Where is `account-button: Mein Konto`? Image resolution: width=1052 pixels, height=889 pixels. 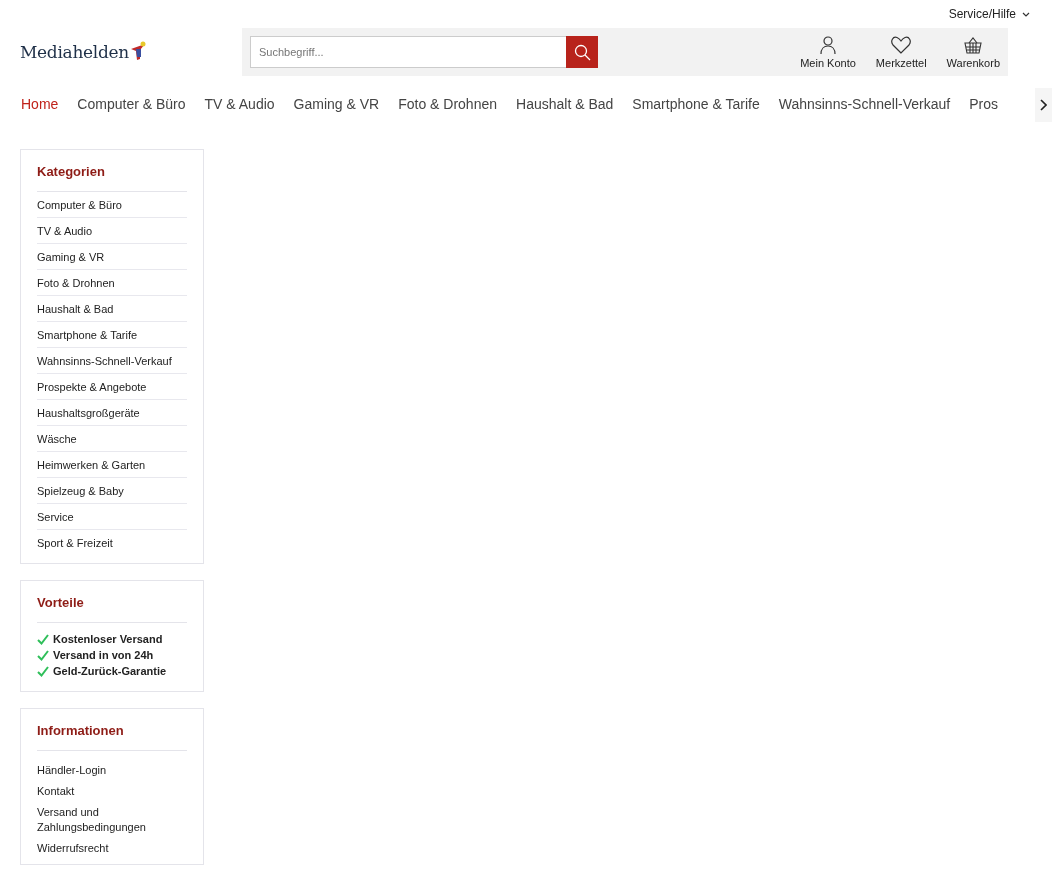
account-button: Mein Konto is located at coordinates (828, 52).